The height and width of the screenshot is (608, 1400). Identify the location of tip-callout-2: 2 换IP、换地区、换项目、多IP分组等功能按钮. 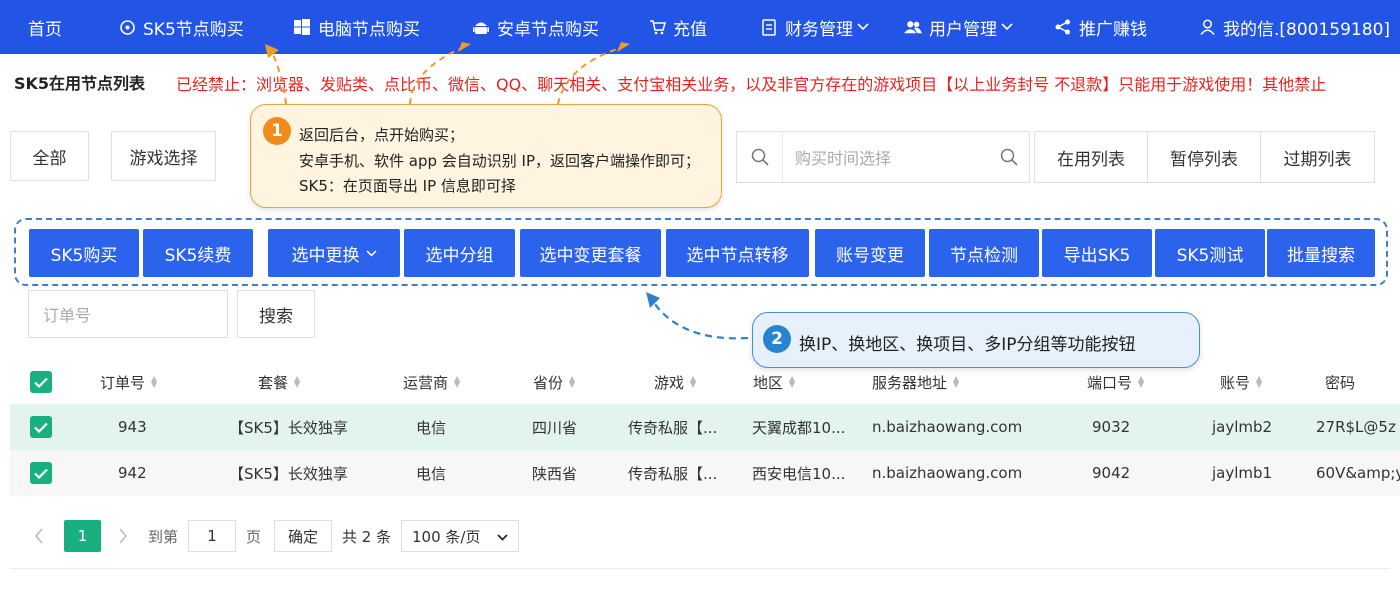
(976, 340).